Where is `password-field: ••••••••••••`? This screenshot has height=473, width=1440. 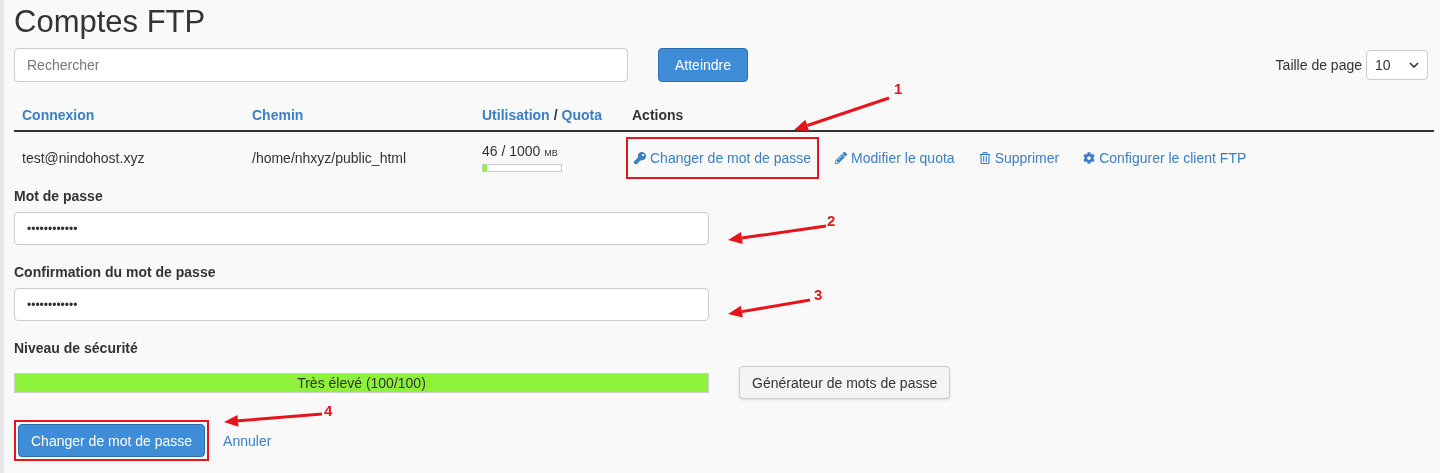
password-field: •••••••••••• is located at coordinates (361, 228).